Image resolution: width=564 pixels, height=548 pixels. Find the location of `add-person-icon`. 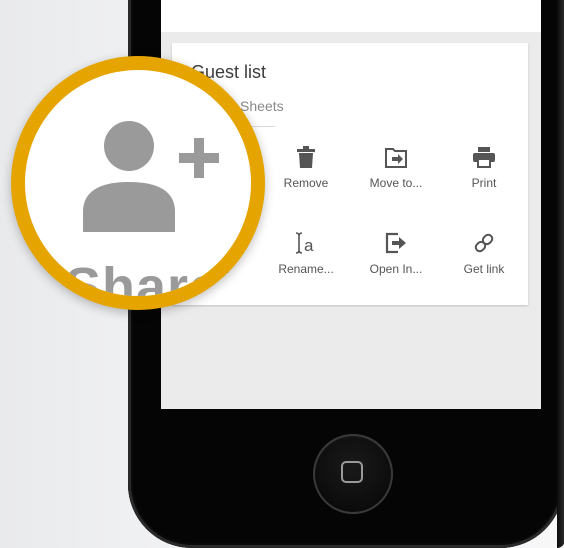

add-person-icon is located at coordinates (151, 178).